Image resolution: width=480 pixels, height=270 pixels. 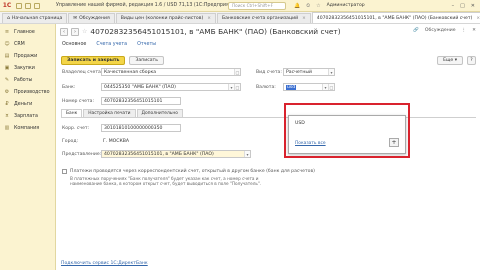 What do you see at coordinates (19, 5) in the screenshot?
I see `menu-icon` at bounding box center [19, 5].